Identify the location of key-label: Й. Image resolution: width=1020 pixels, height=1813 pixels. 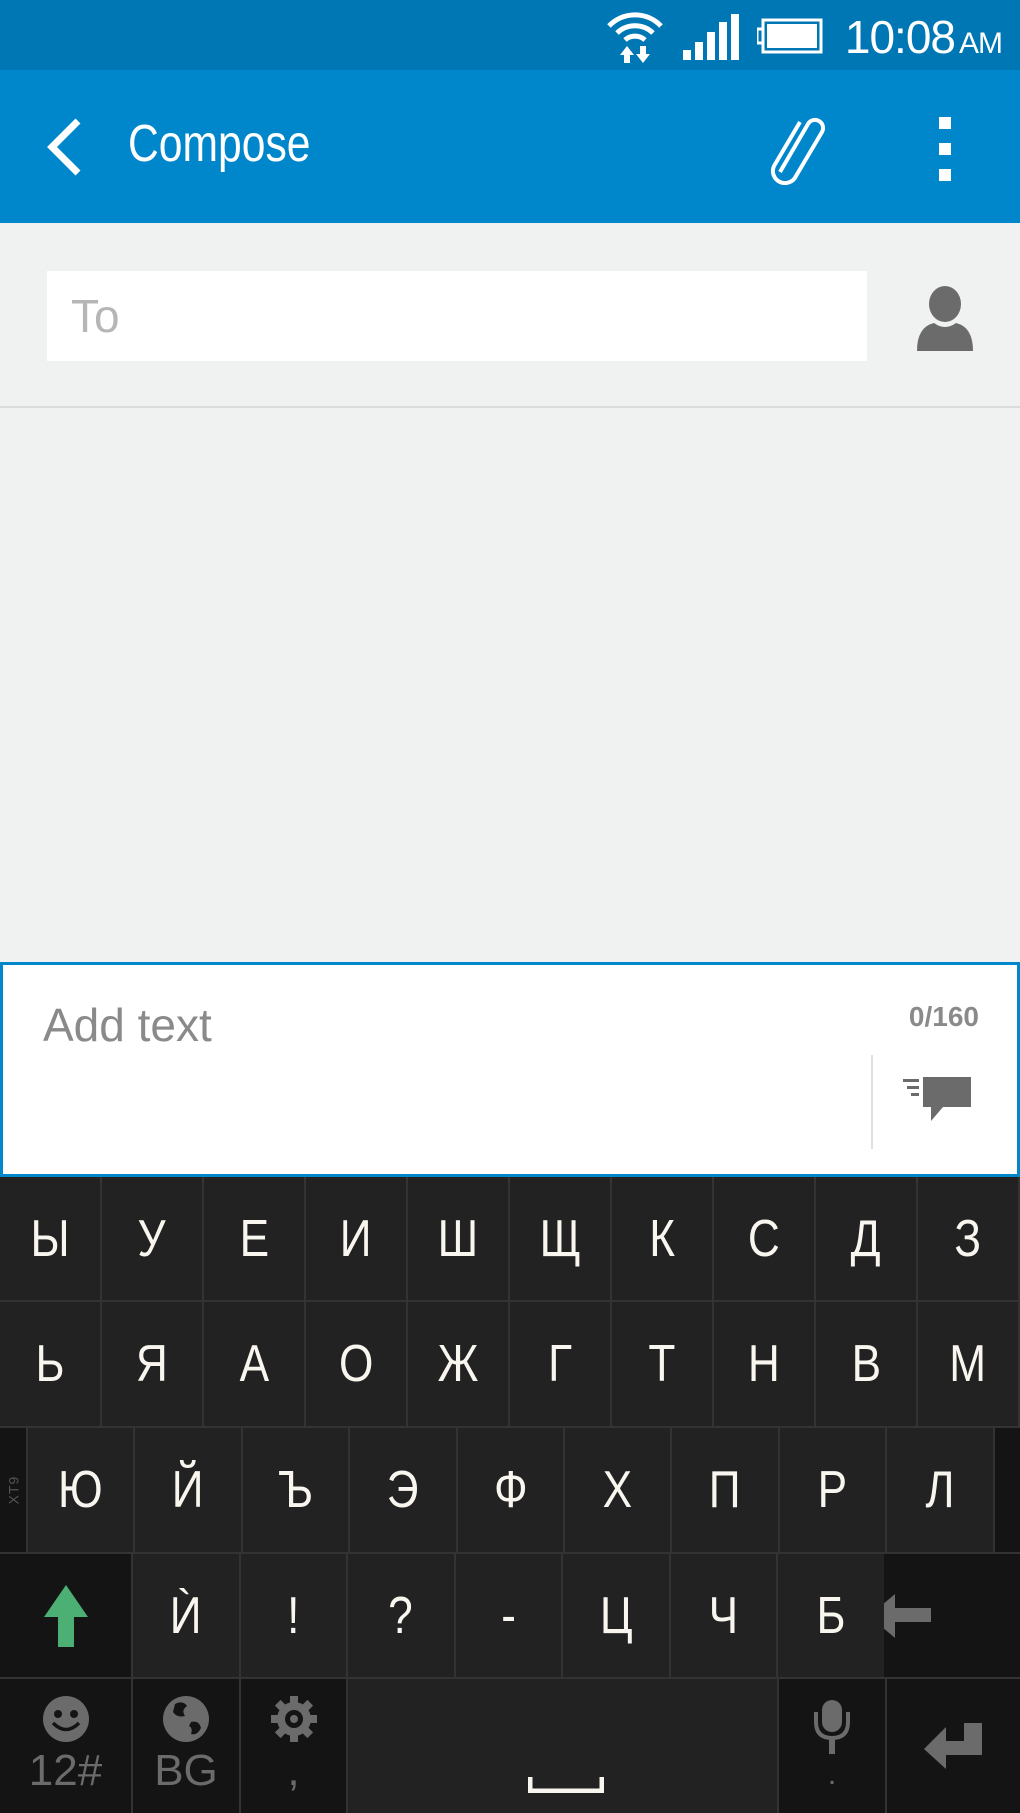
(188, 1490).